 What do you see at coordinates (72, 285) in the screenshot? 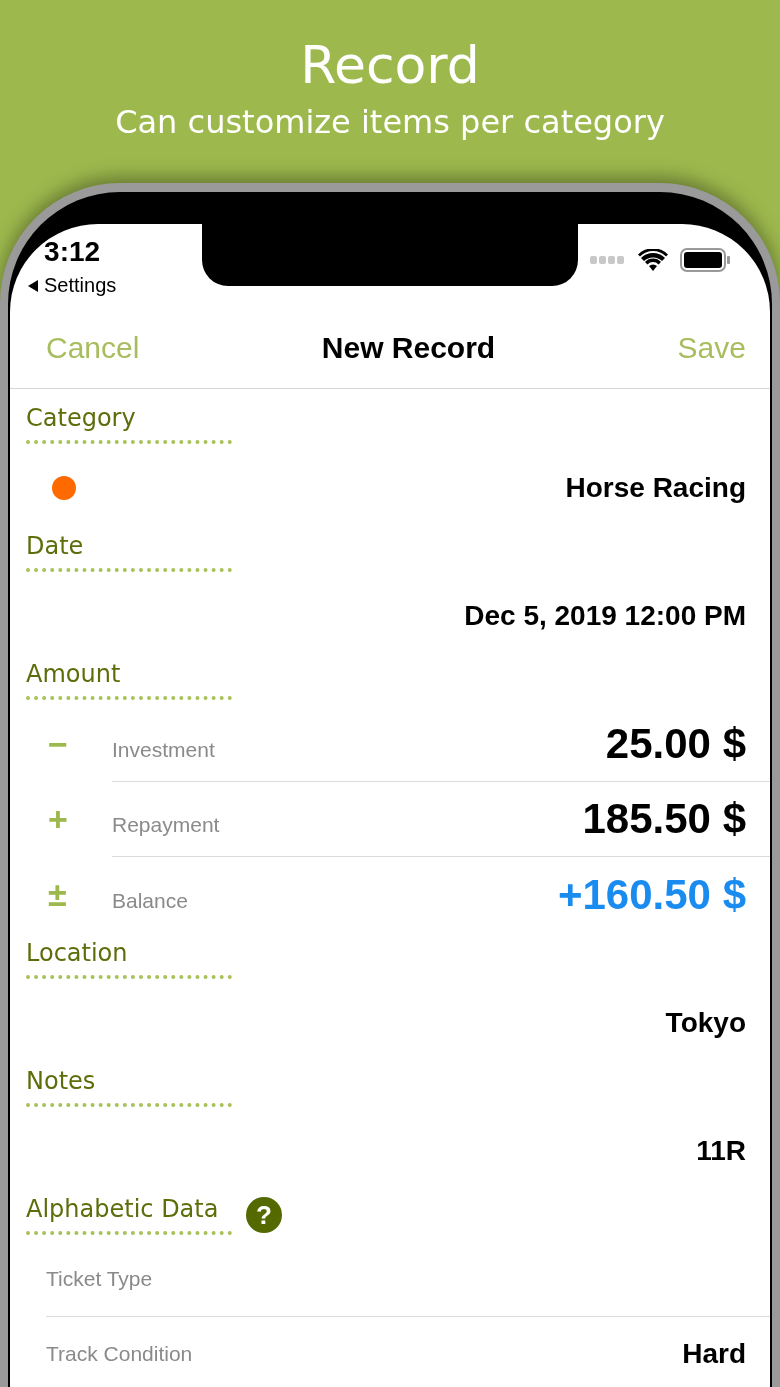
I see `back-link: Settings` at bounding box center [72, 285].